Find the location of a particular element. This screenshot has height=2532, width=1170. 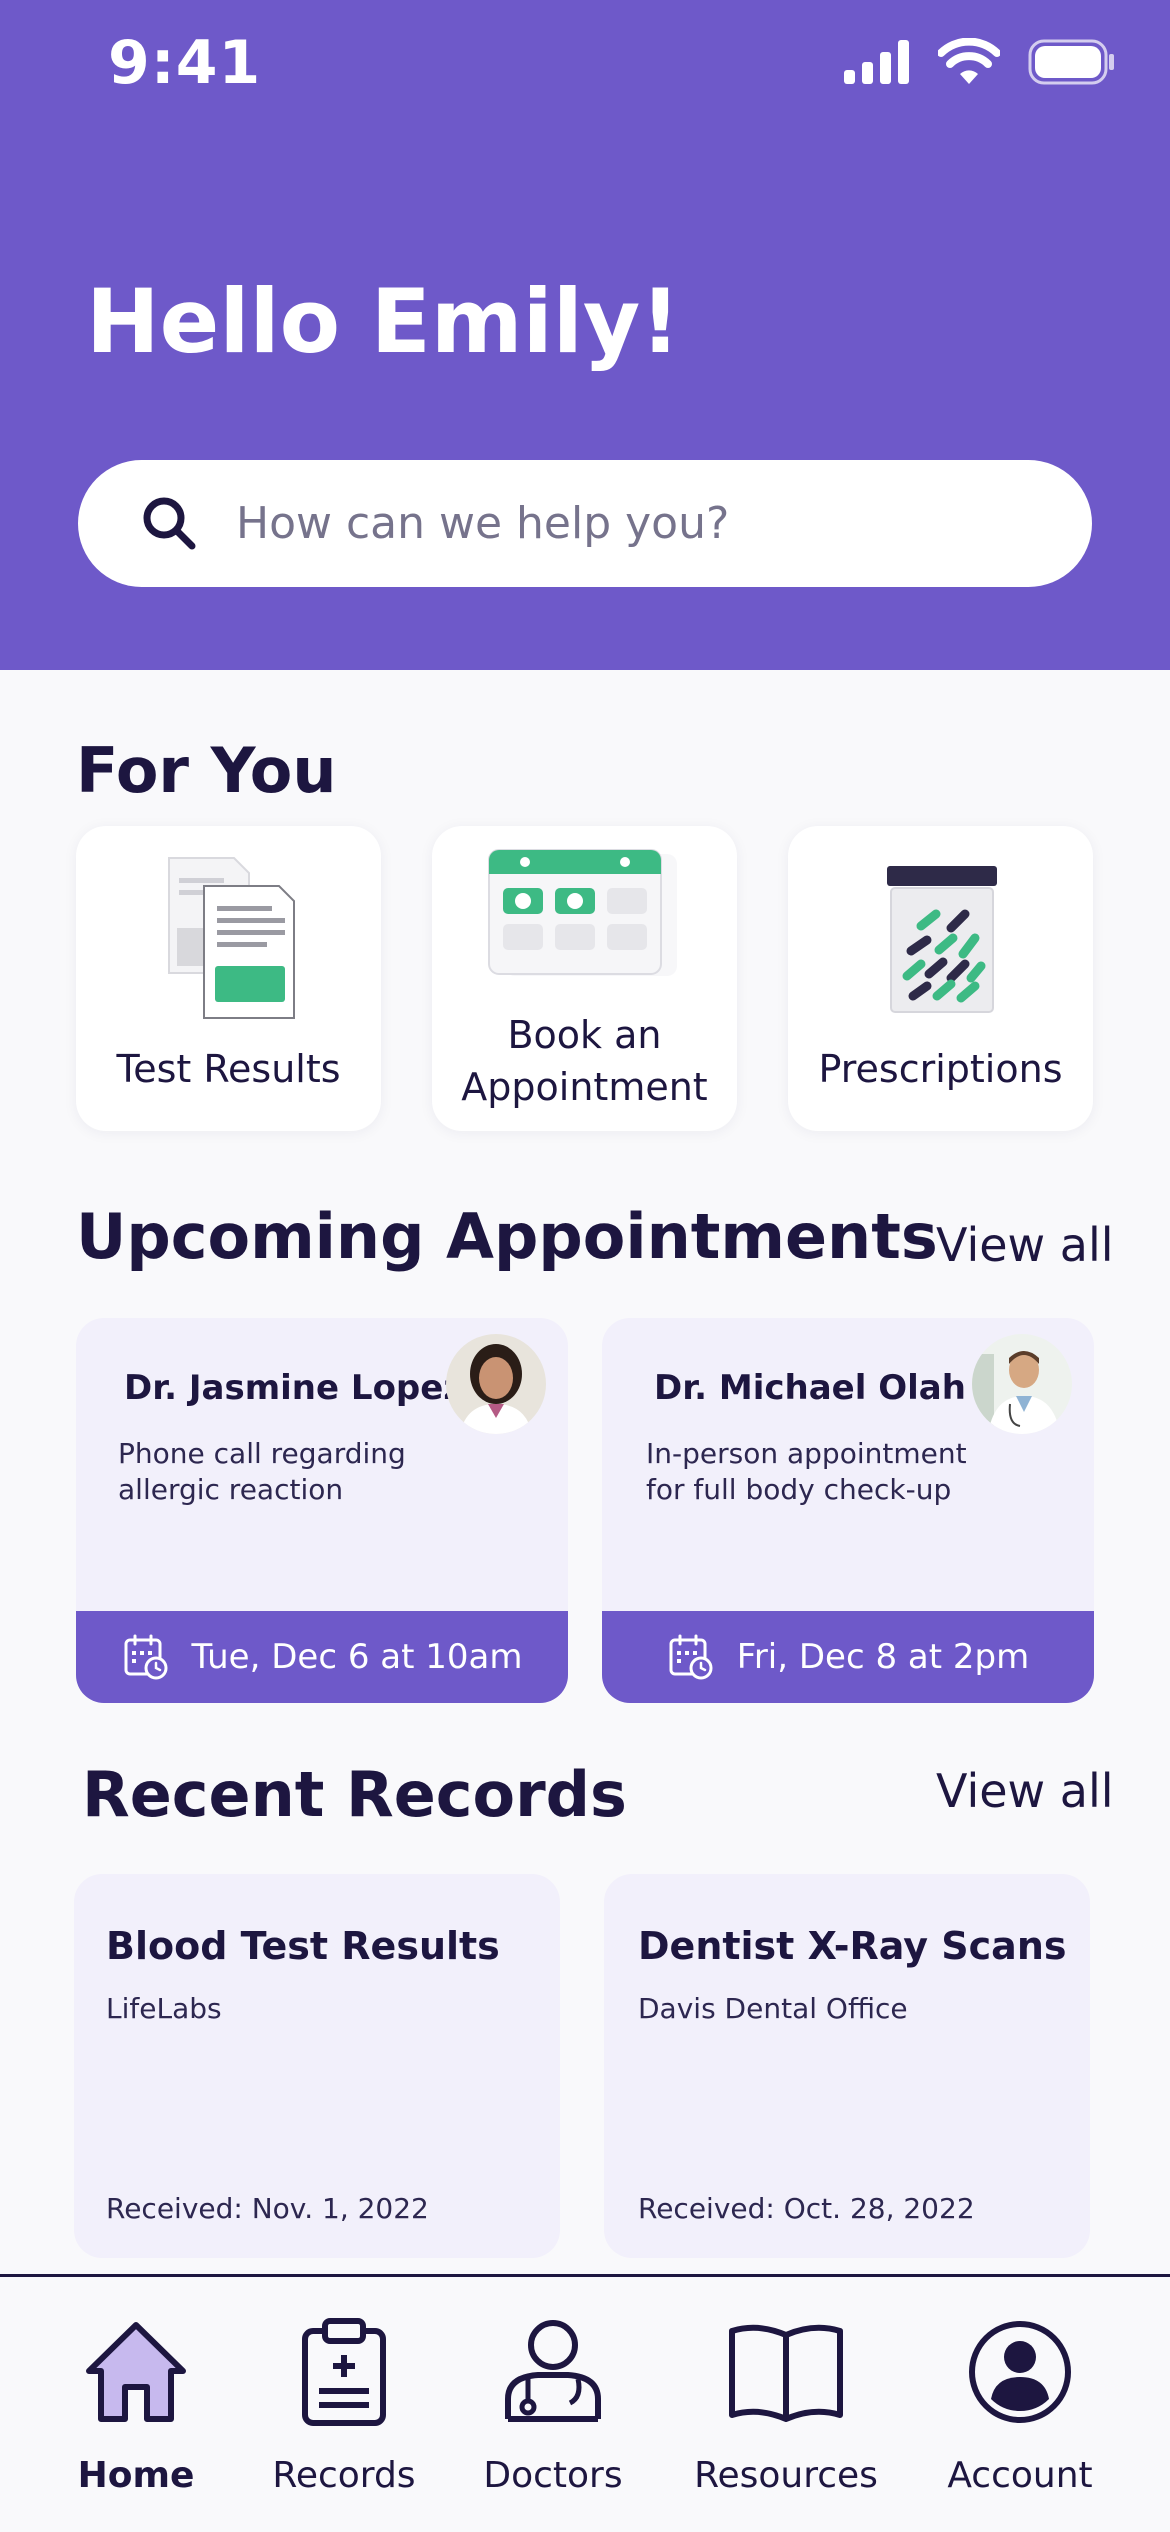

tab-account-label: Account is located at coordinates (1020, 2475).